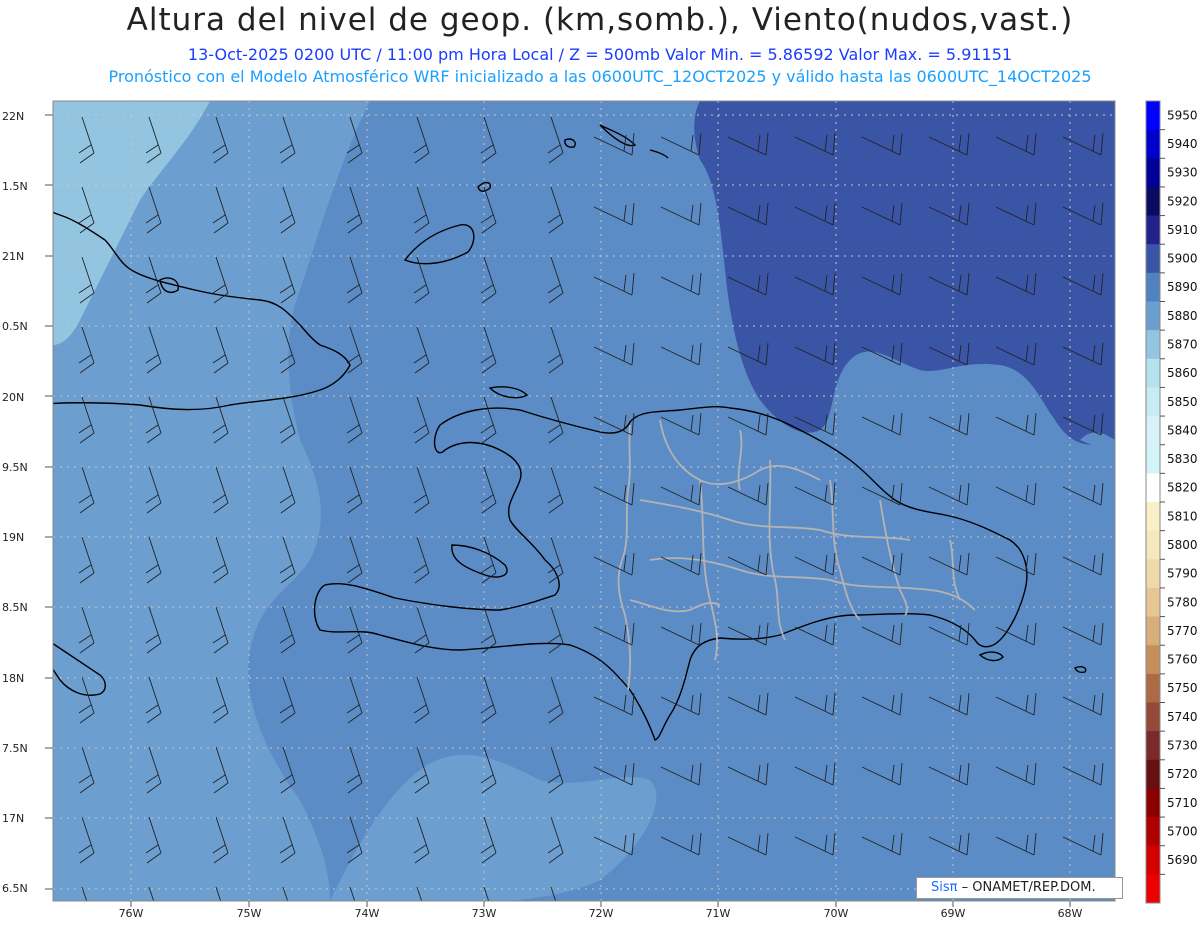 The image size is (1200, 927). I want to click on lon-label: 72W, so click(601, 913).